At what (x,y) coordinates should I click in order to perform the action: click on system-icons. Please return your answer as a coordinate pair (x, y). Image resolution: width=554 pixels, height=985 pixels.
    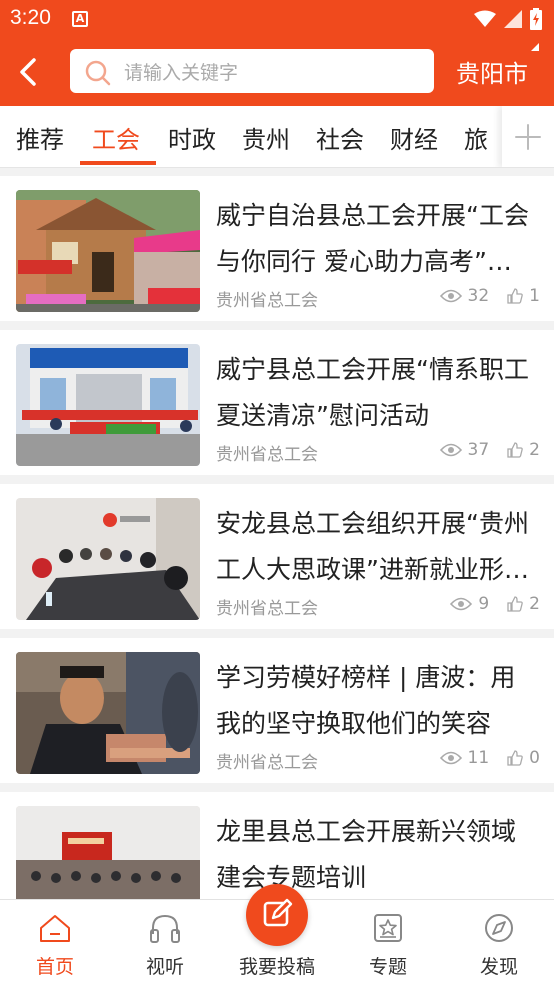
    Looking at the image, I should click on (508, 19).